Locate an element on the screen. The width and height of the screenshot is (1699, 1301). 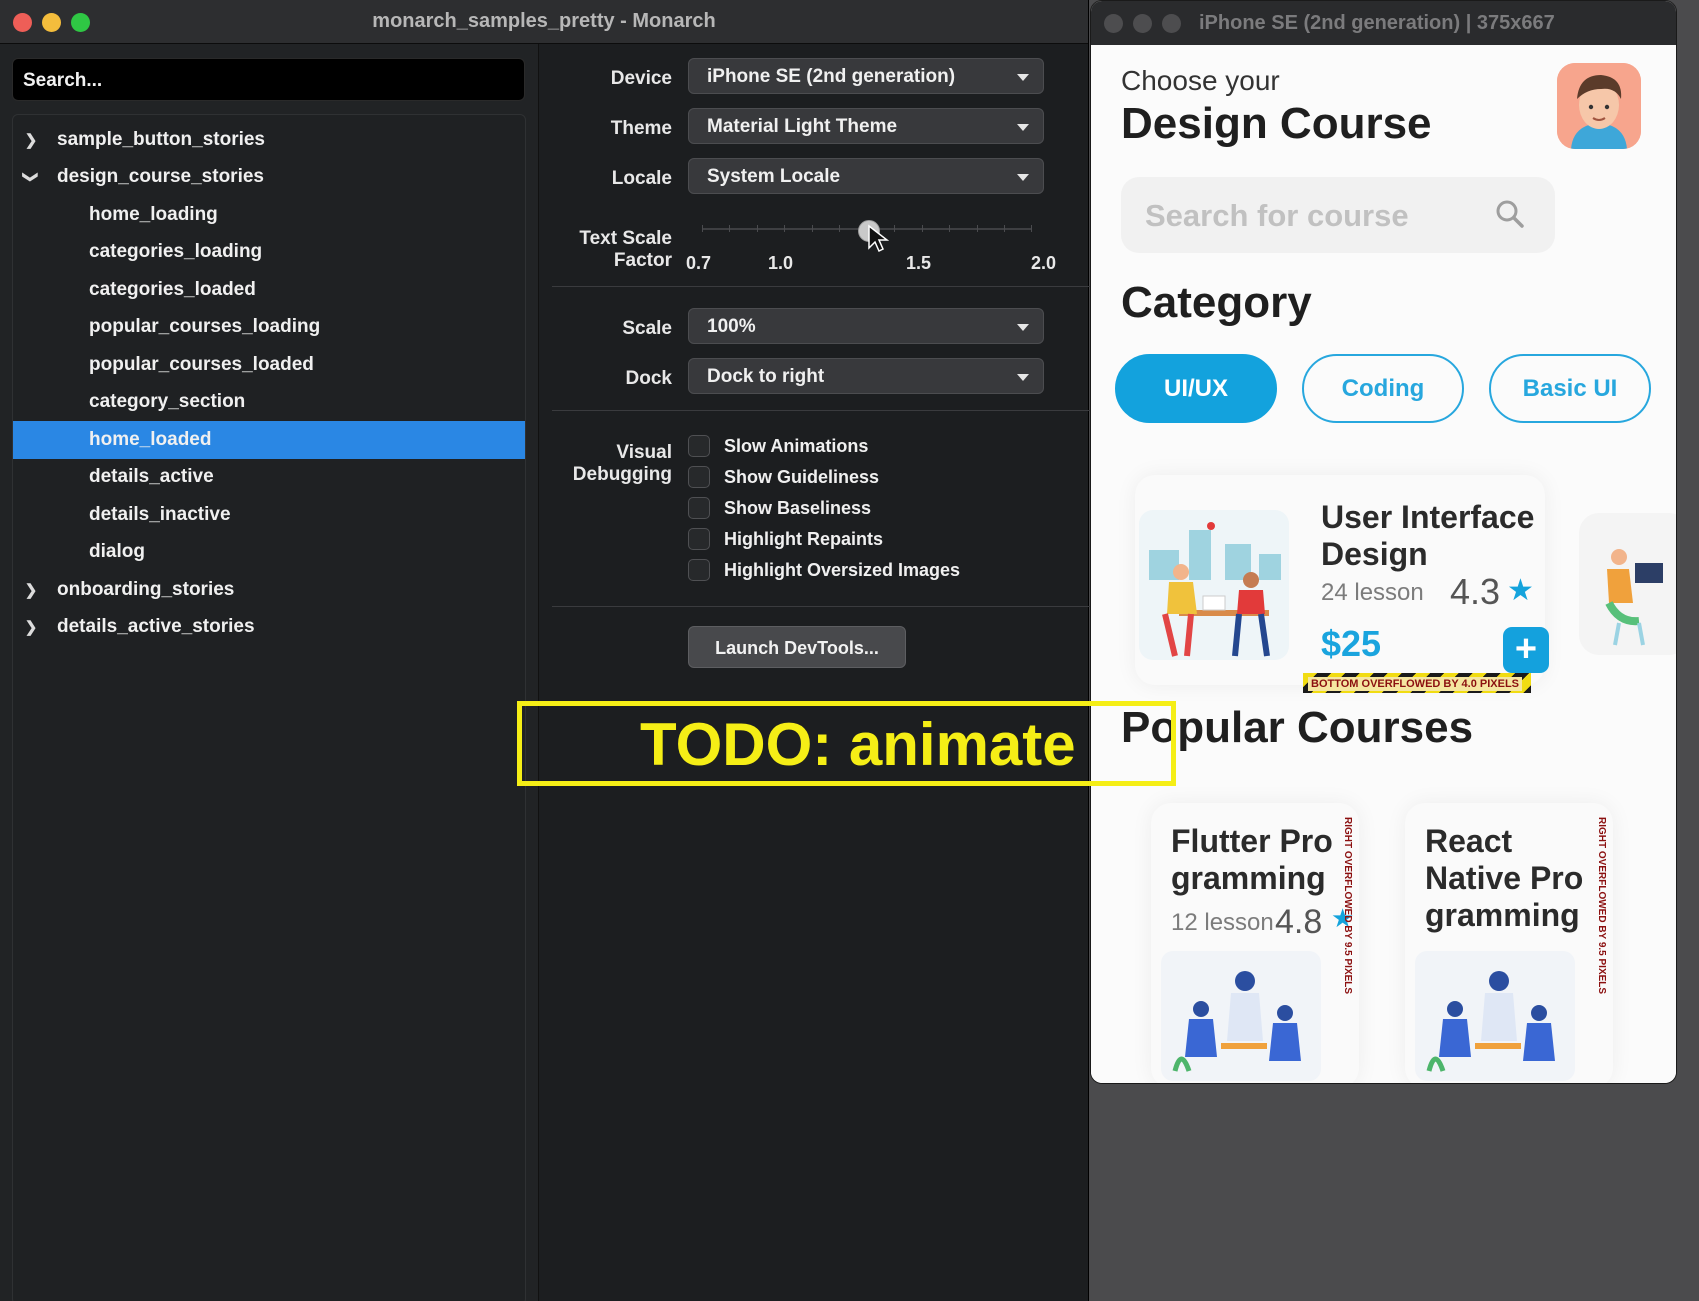
theme-select-value: Material Light Theme is located at coordinates (802, 126).